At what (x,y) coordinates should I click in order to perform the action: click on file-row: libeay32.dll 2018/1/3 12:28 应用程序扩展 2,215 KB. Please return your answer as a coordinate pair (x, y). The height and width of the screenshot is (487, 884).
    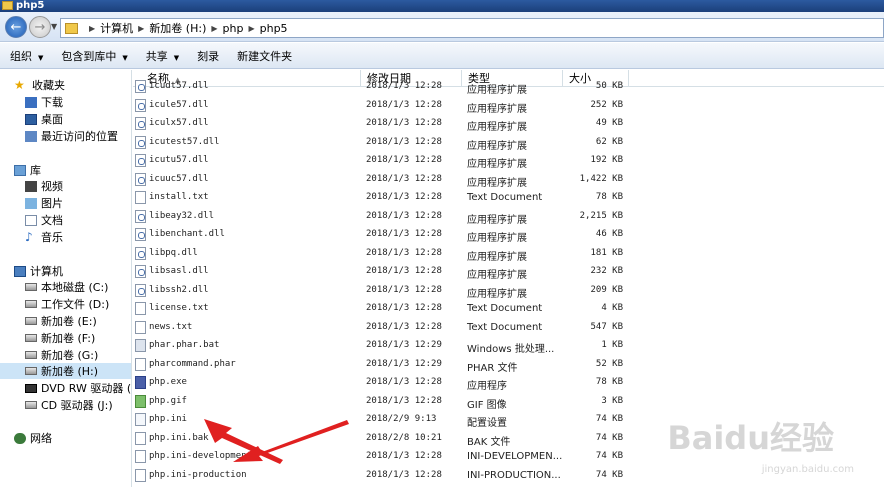
    Looking at the image, I should click on (380, 217).